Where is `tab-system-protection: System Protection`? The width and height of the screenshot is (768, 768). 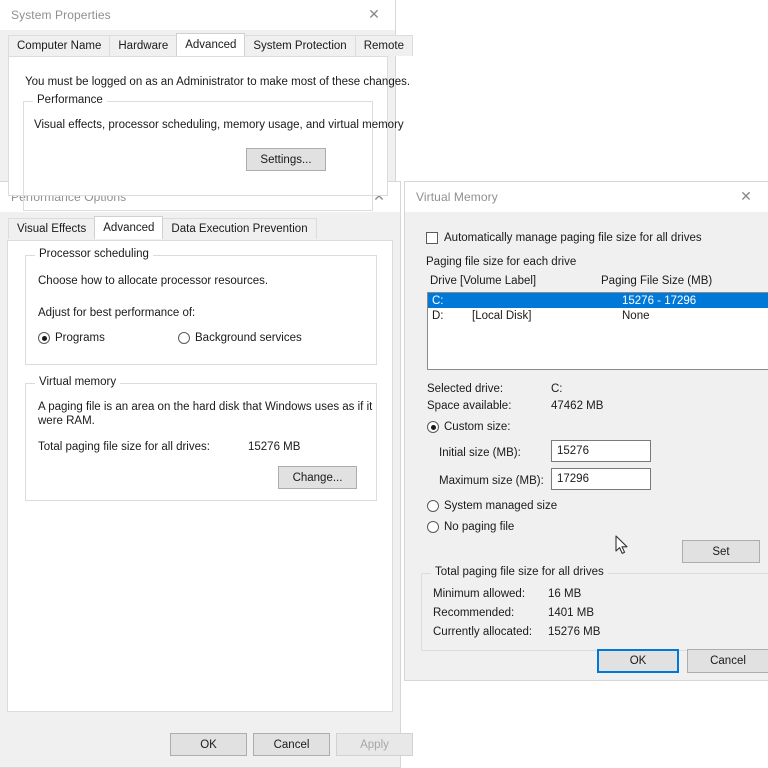
tab-system-protection: System Protection is located at coordinates (300, 45).